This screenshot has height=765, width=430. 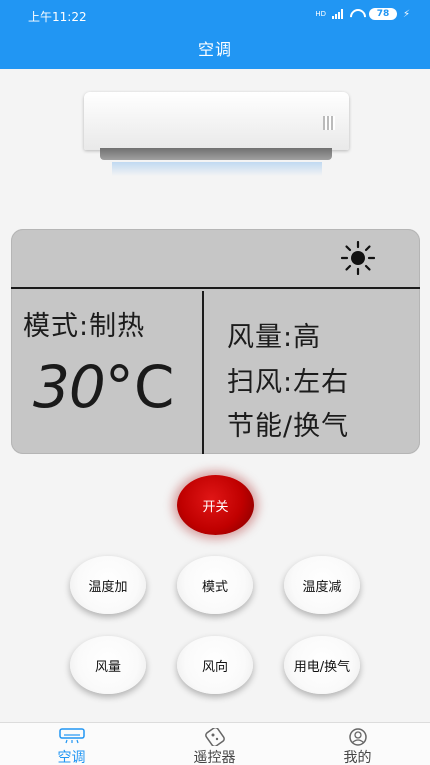 What do you see at coordinates (215, 505) in the screenshot?
I see `power-button: 开关` at bounding box center [215, 505].